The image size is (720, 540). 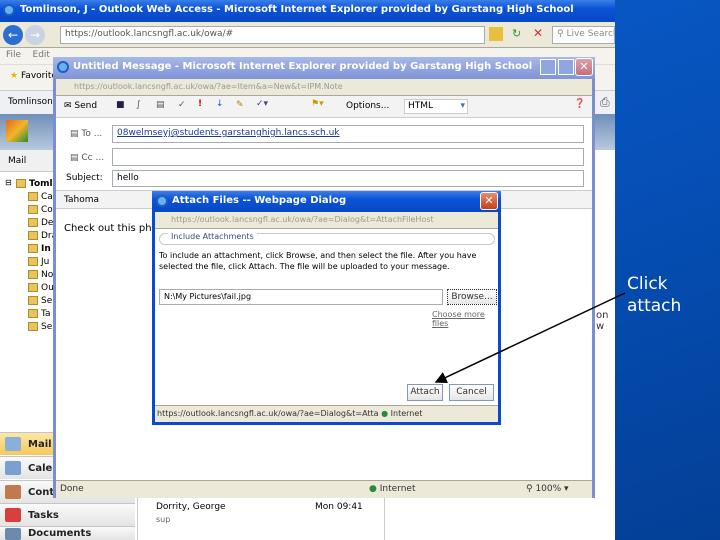 I want to click on arrow-line, so click(x=530, y=337).